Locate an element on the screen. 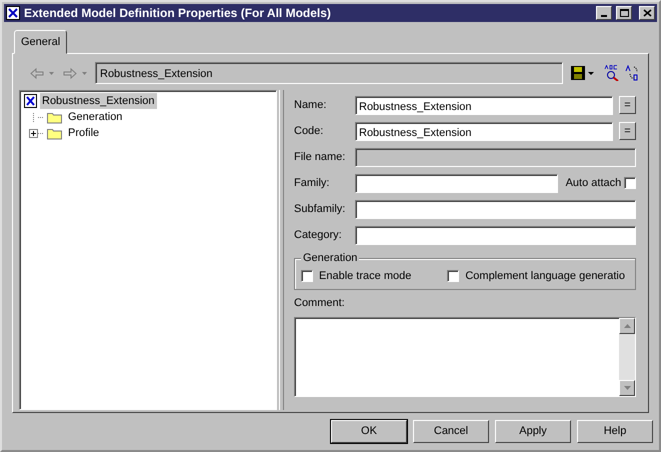  app-icon is located at coordinates (13, 13).